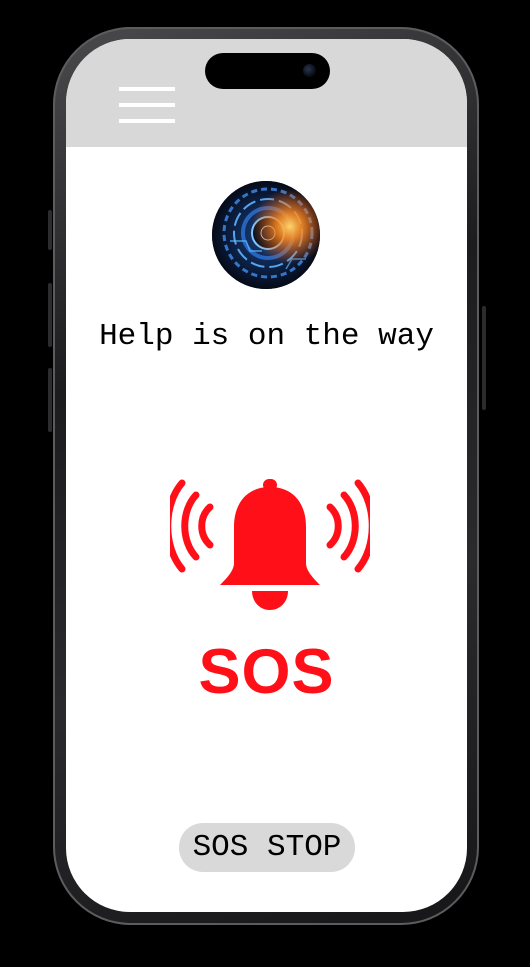 The width and height of the screenshot is (530, 967). I want to click on action-button, so click(50, 230).